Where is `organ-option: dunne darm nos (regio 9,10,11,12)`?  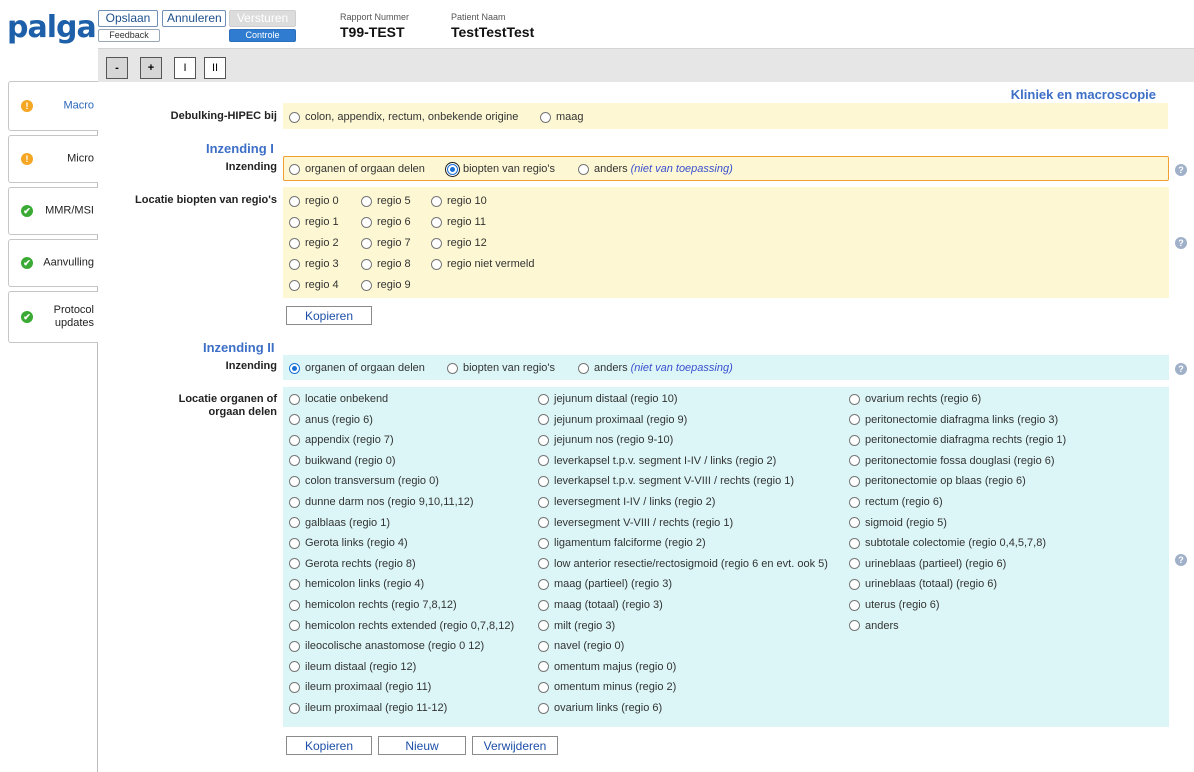
organ-option: dunne darm nos (regio 9,10,11,12) is located at coordinates (381, 502).